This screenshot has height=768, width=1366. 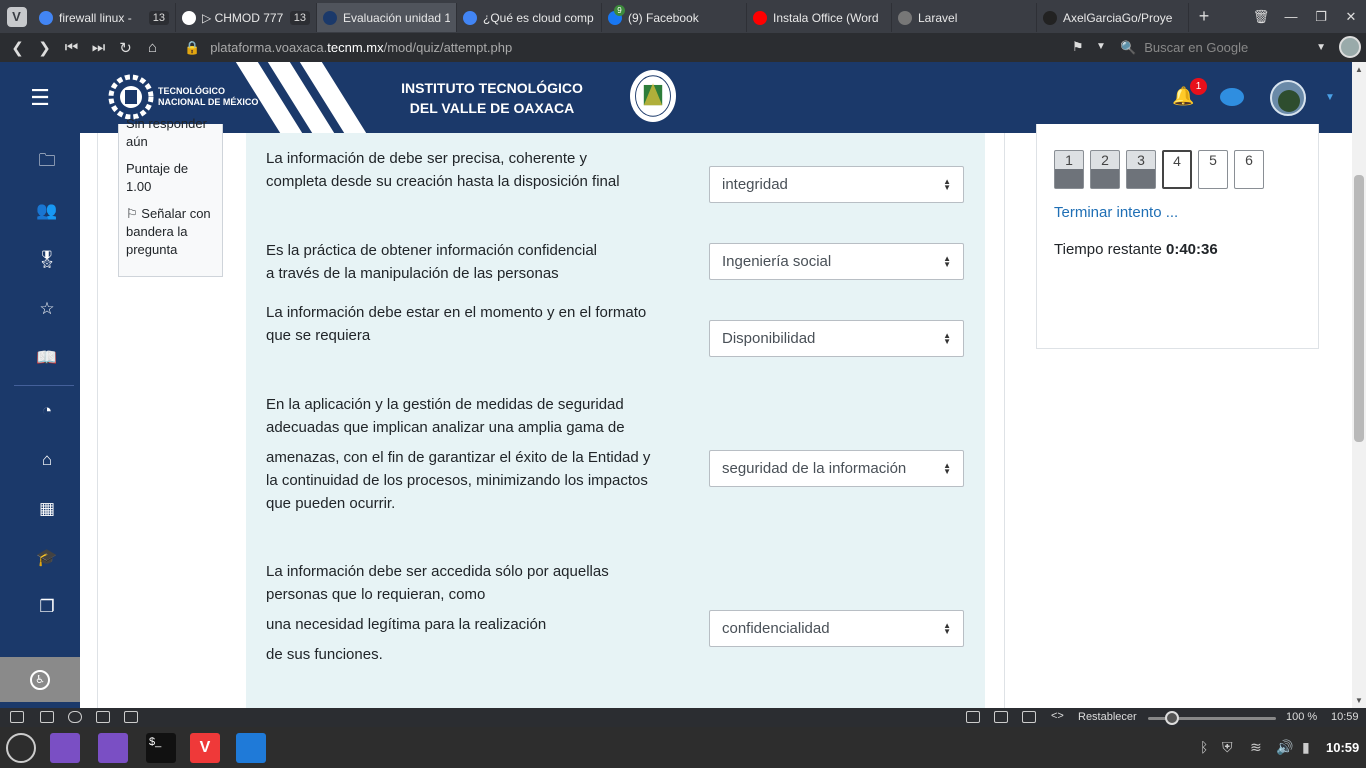 What do you see at coordinates (387, 17) in the screenshot?
I see `browser-tab: Evaluación unidad 1` at bounding box center [387, 17].